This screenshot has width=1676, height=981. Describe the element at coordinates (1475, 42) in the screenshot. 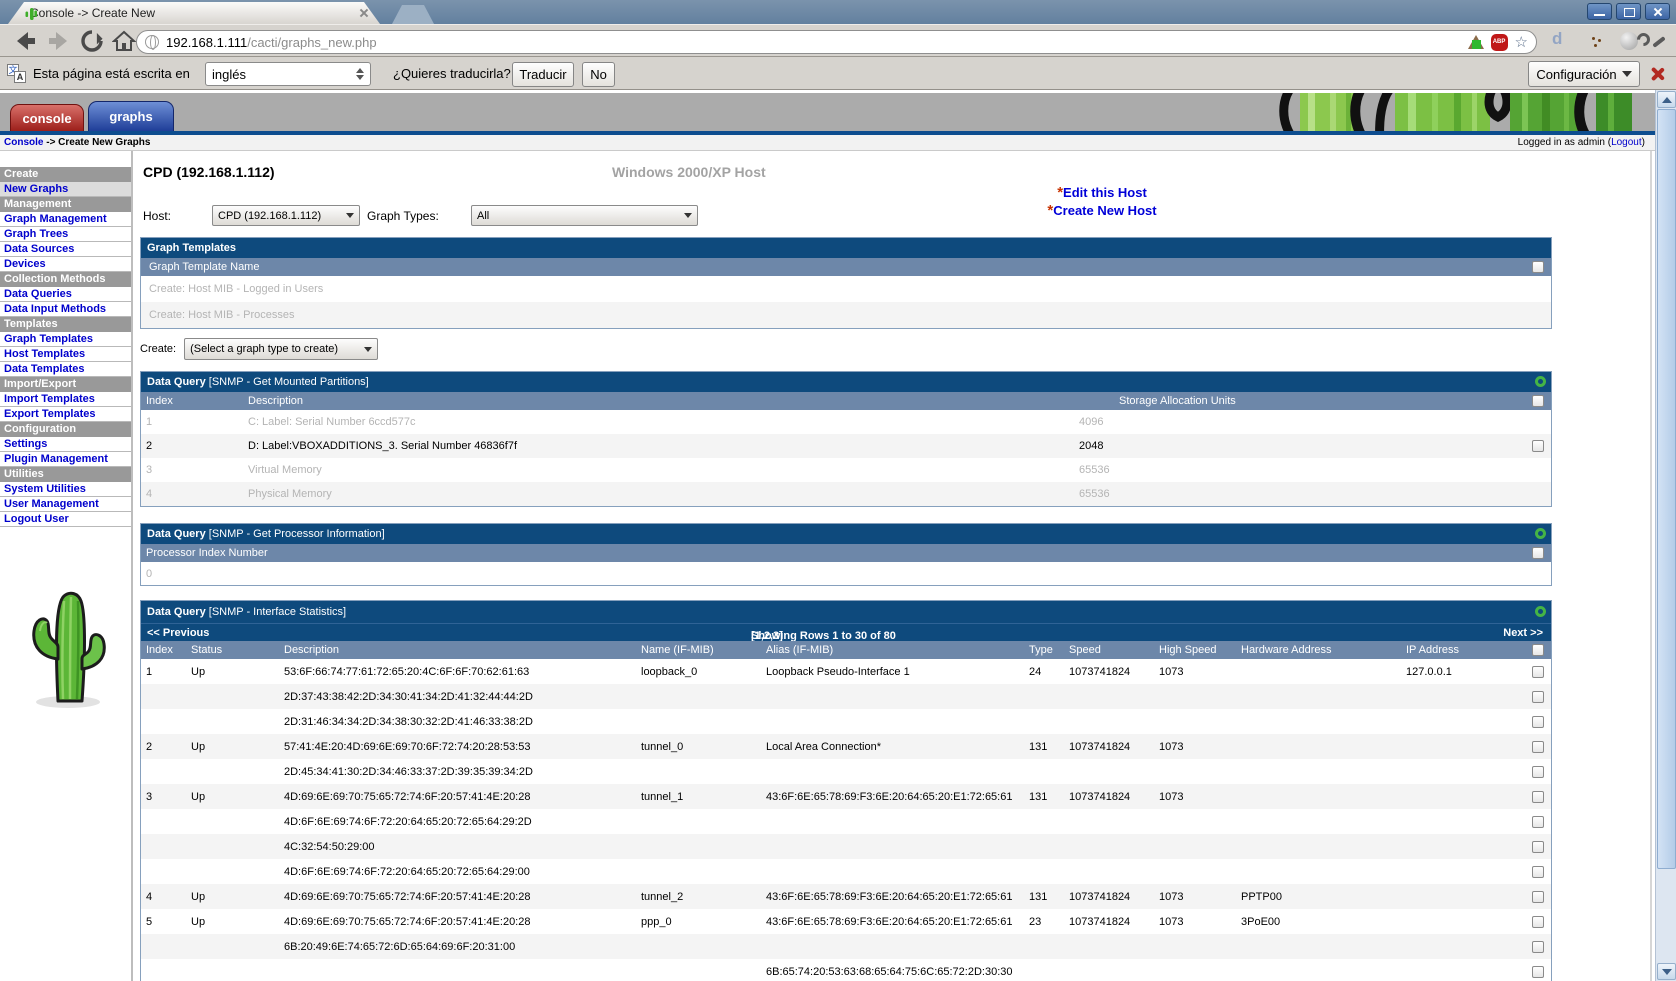

I see `extension-pyramid-icon` at that location.